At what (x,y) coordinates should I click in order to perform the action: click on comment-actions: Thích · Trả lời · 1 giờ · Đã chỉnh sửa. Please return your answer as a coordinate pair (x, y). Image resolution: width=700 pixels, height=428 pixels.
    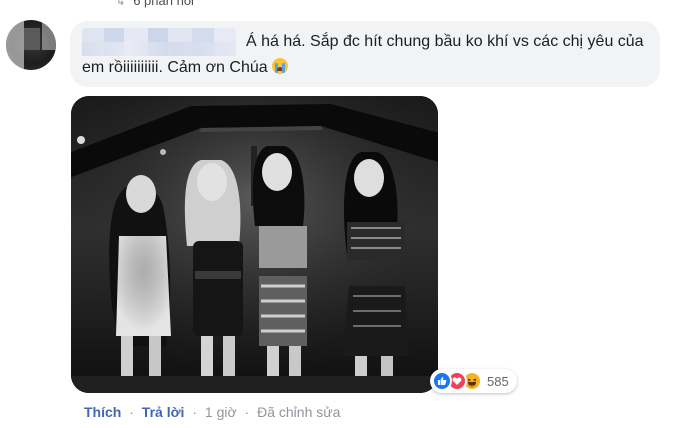
    Looking at the image, I should click on (212, 412).